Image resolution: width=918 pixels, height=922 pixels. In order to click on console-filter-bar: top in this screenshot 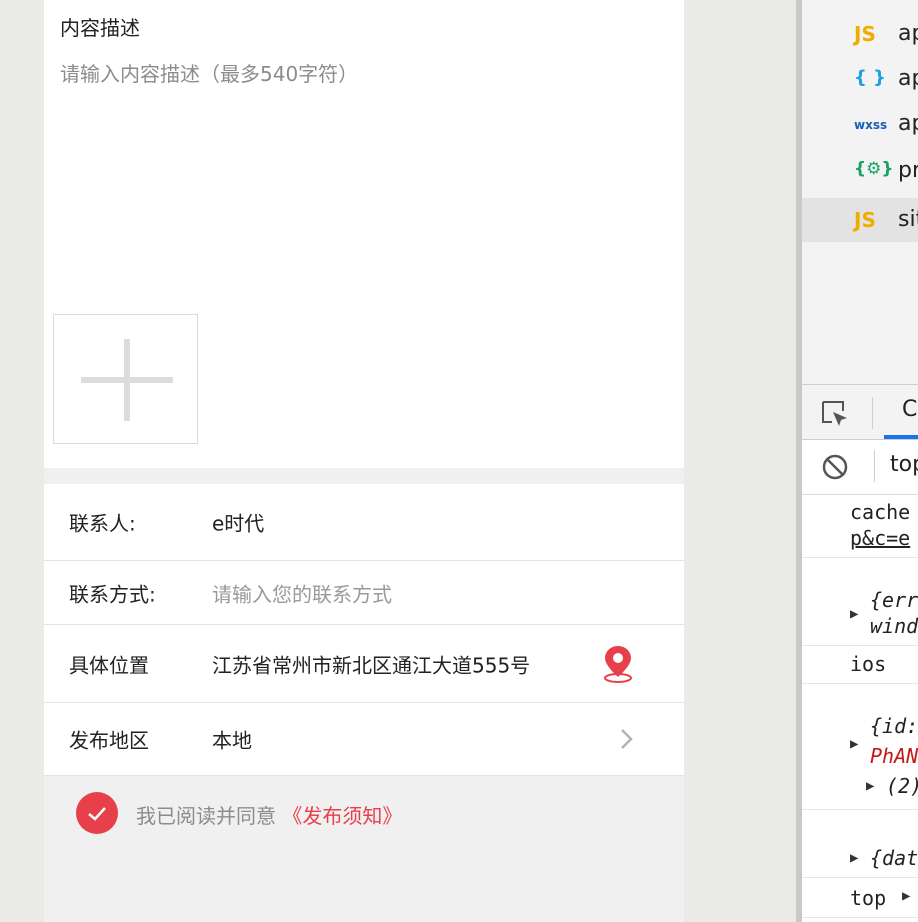, I will do `click(860, 467)`.